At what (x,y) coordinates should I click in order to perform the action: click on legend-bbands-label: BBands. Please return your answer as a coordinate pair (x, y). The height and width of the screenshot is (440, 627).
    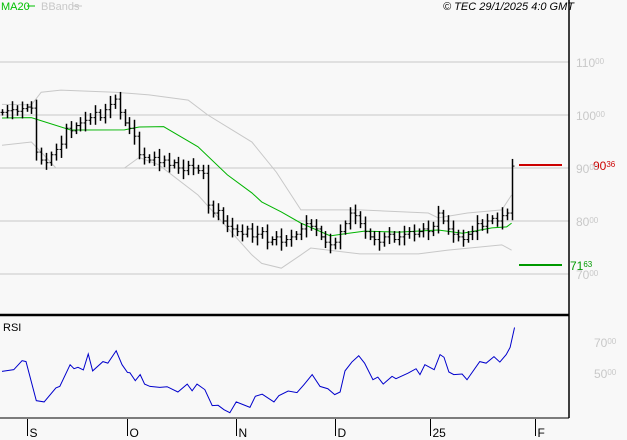
    Looking at the image, I should click on (60, 7).